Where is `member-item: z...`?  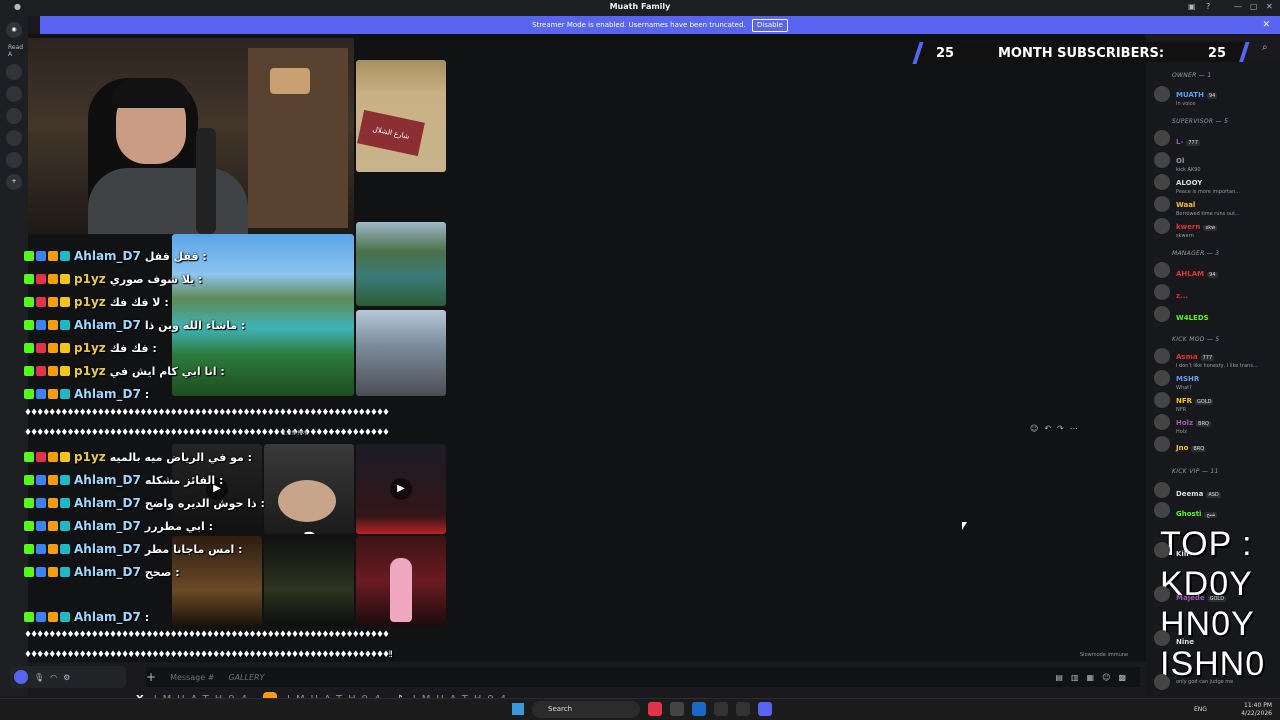 member-item: z... is located at coordinates (1215, 292).